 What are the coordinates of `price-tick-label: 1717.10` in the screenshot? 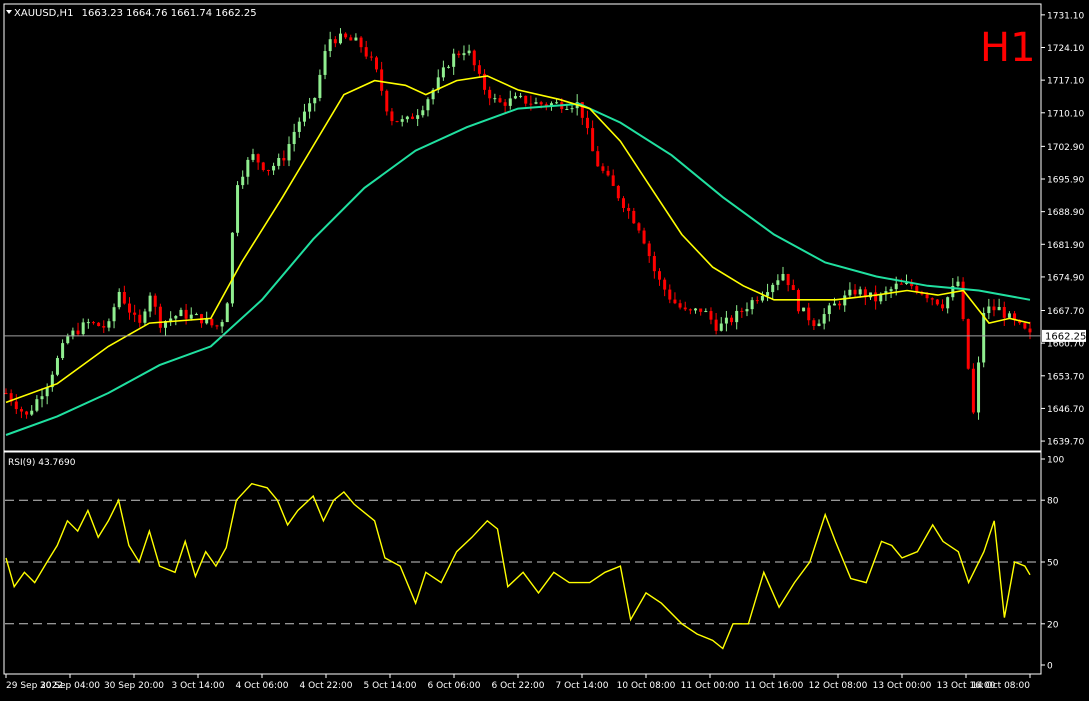 It's located at (1065, 82).